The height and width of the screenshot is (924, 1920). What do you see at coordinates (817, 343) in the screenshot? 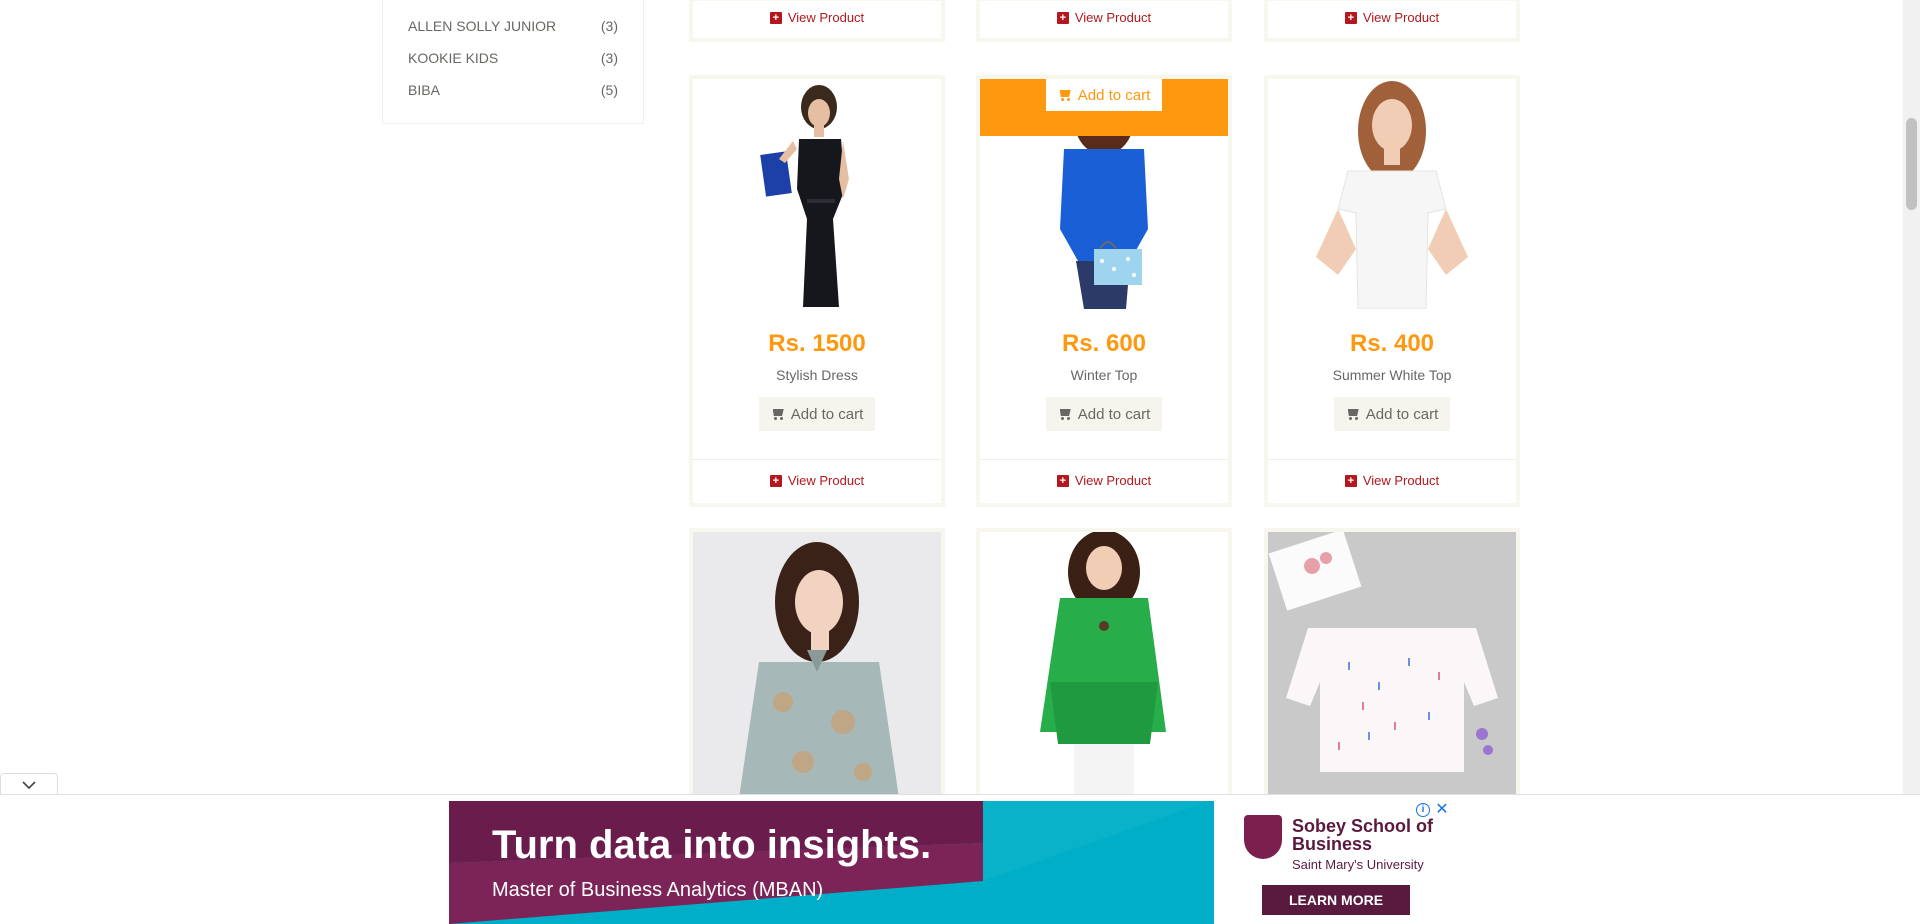
I see `product-price: Rs. 1500` at bounding box center [817, 343].